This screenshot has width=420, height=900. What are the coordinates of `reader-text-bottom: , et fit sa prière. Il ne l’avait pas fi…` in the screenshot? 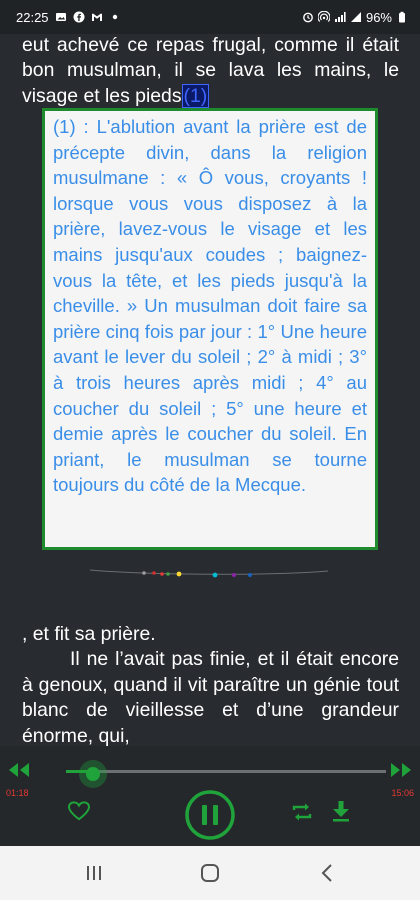 It's located at (210, 684).